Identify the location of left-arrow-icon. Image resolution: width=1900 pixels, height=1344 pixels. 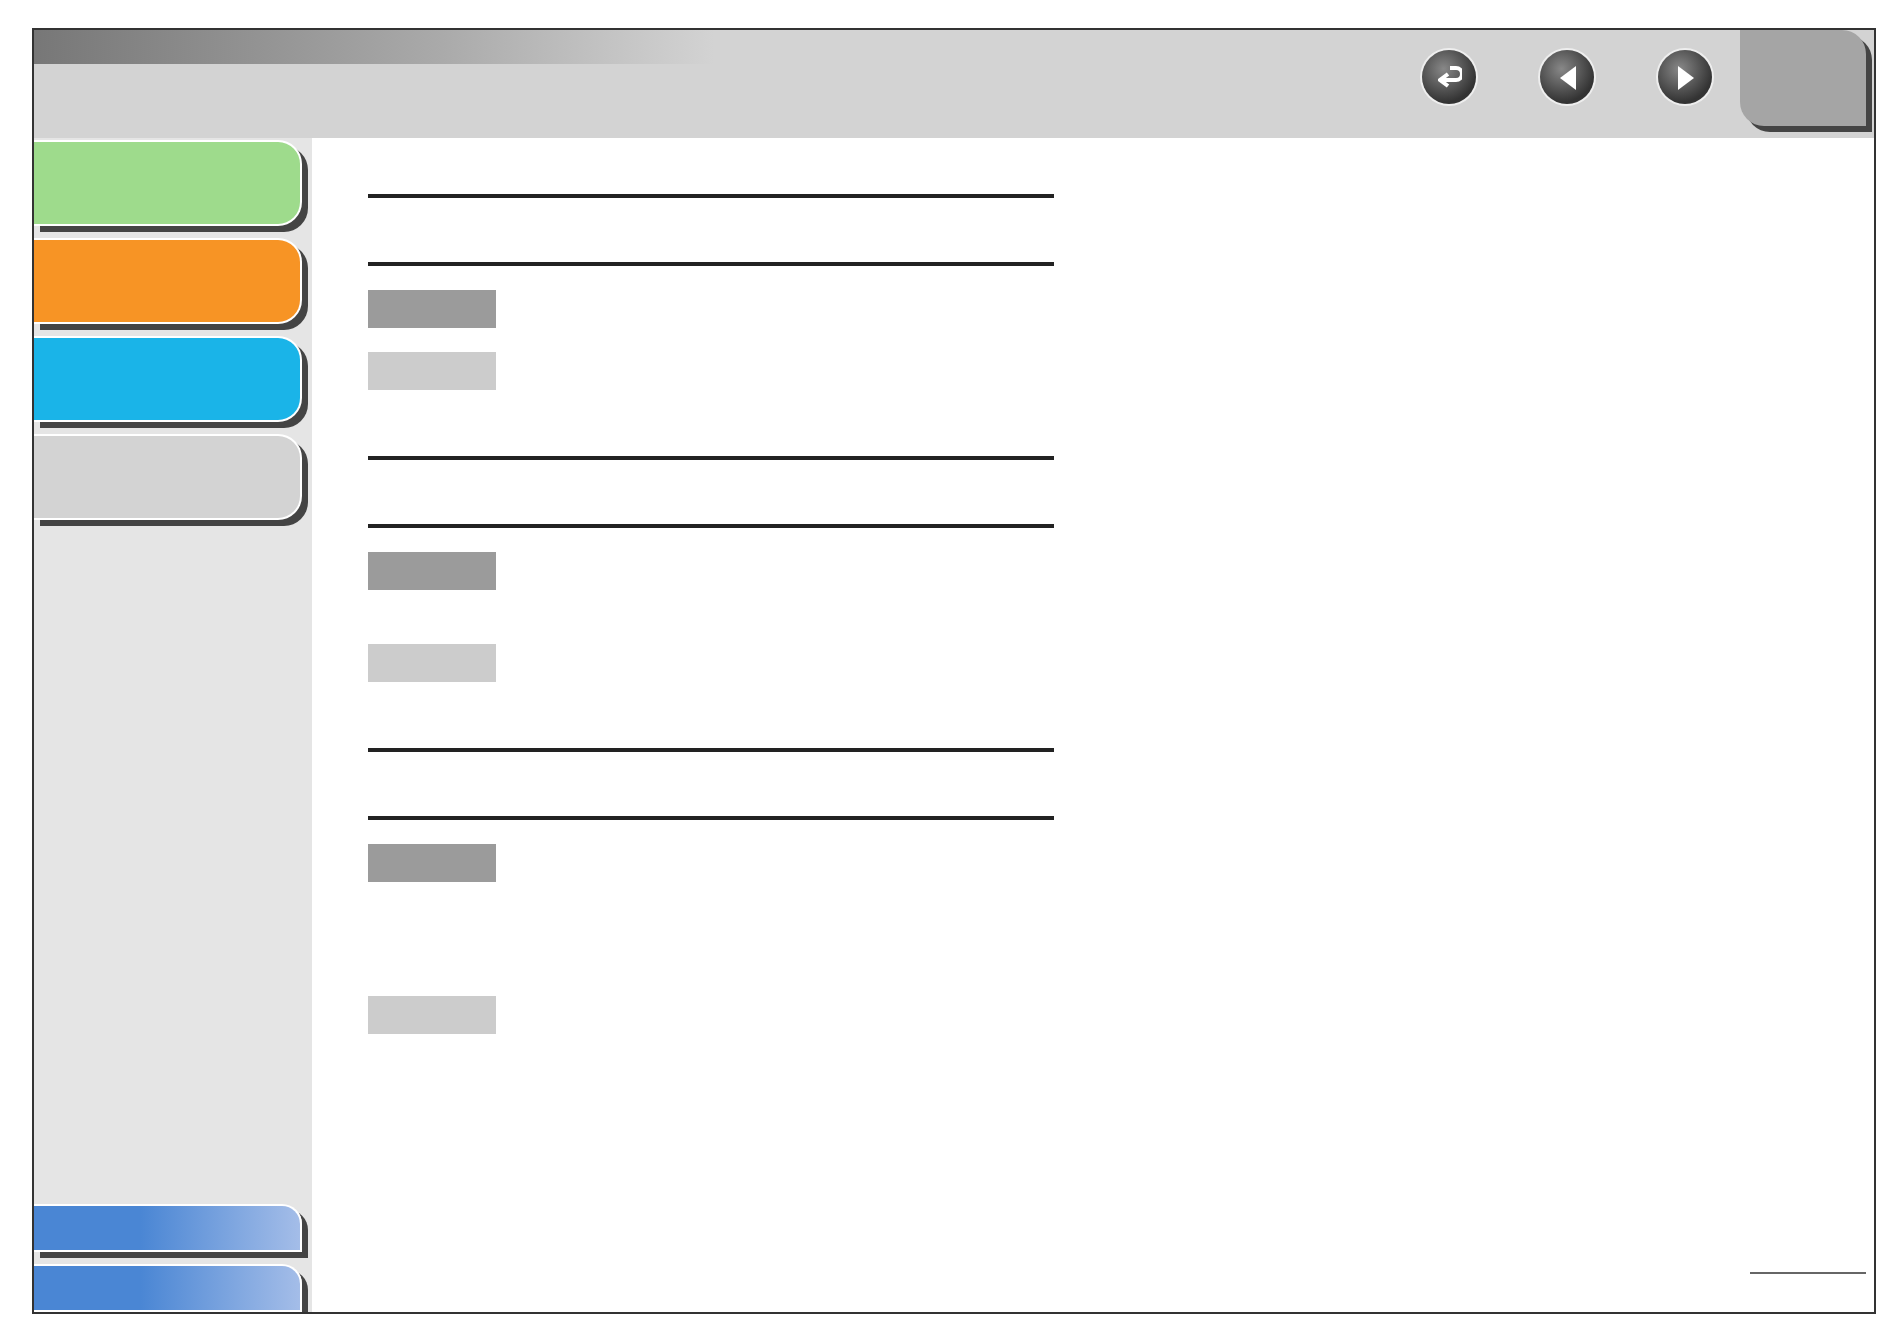
(1567, 77).